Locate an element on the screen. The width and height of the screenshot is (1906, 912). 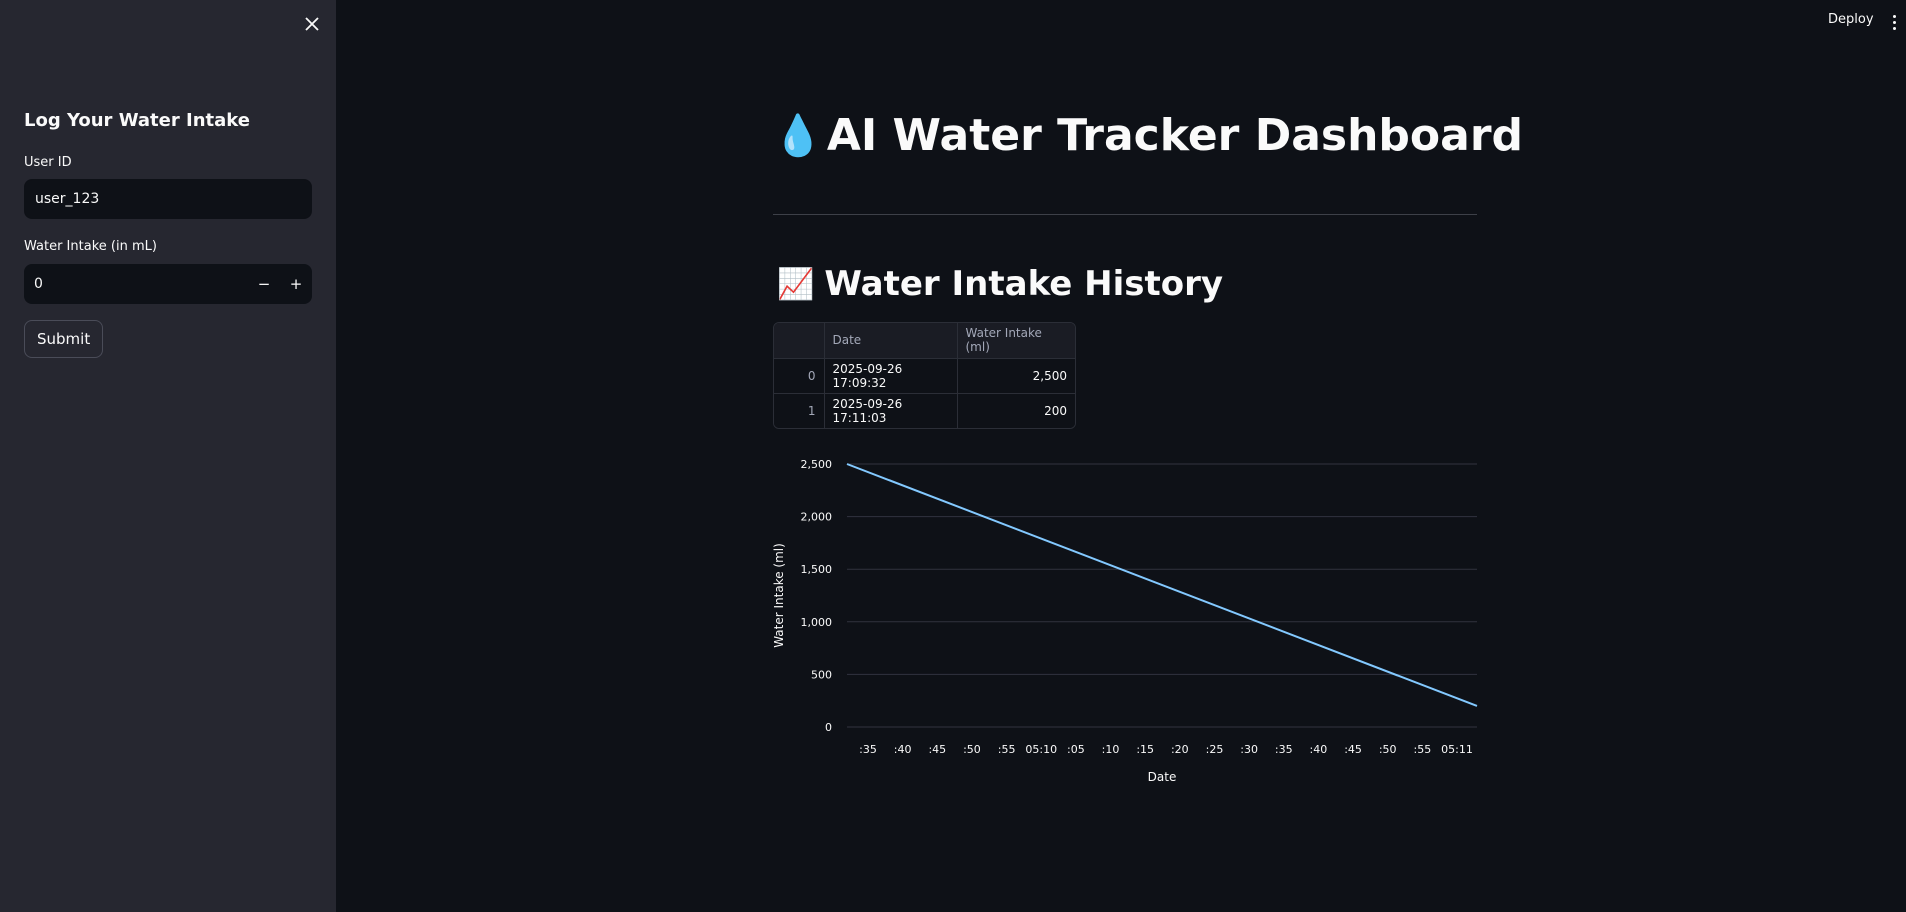
table-header-row: Date Water Intake (ml) is located at coordinates (924, 341).